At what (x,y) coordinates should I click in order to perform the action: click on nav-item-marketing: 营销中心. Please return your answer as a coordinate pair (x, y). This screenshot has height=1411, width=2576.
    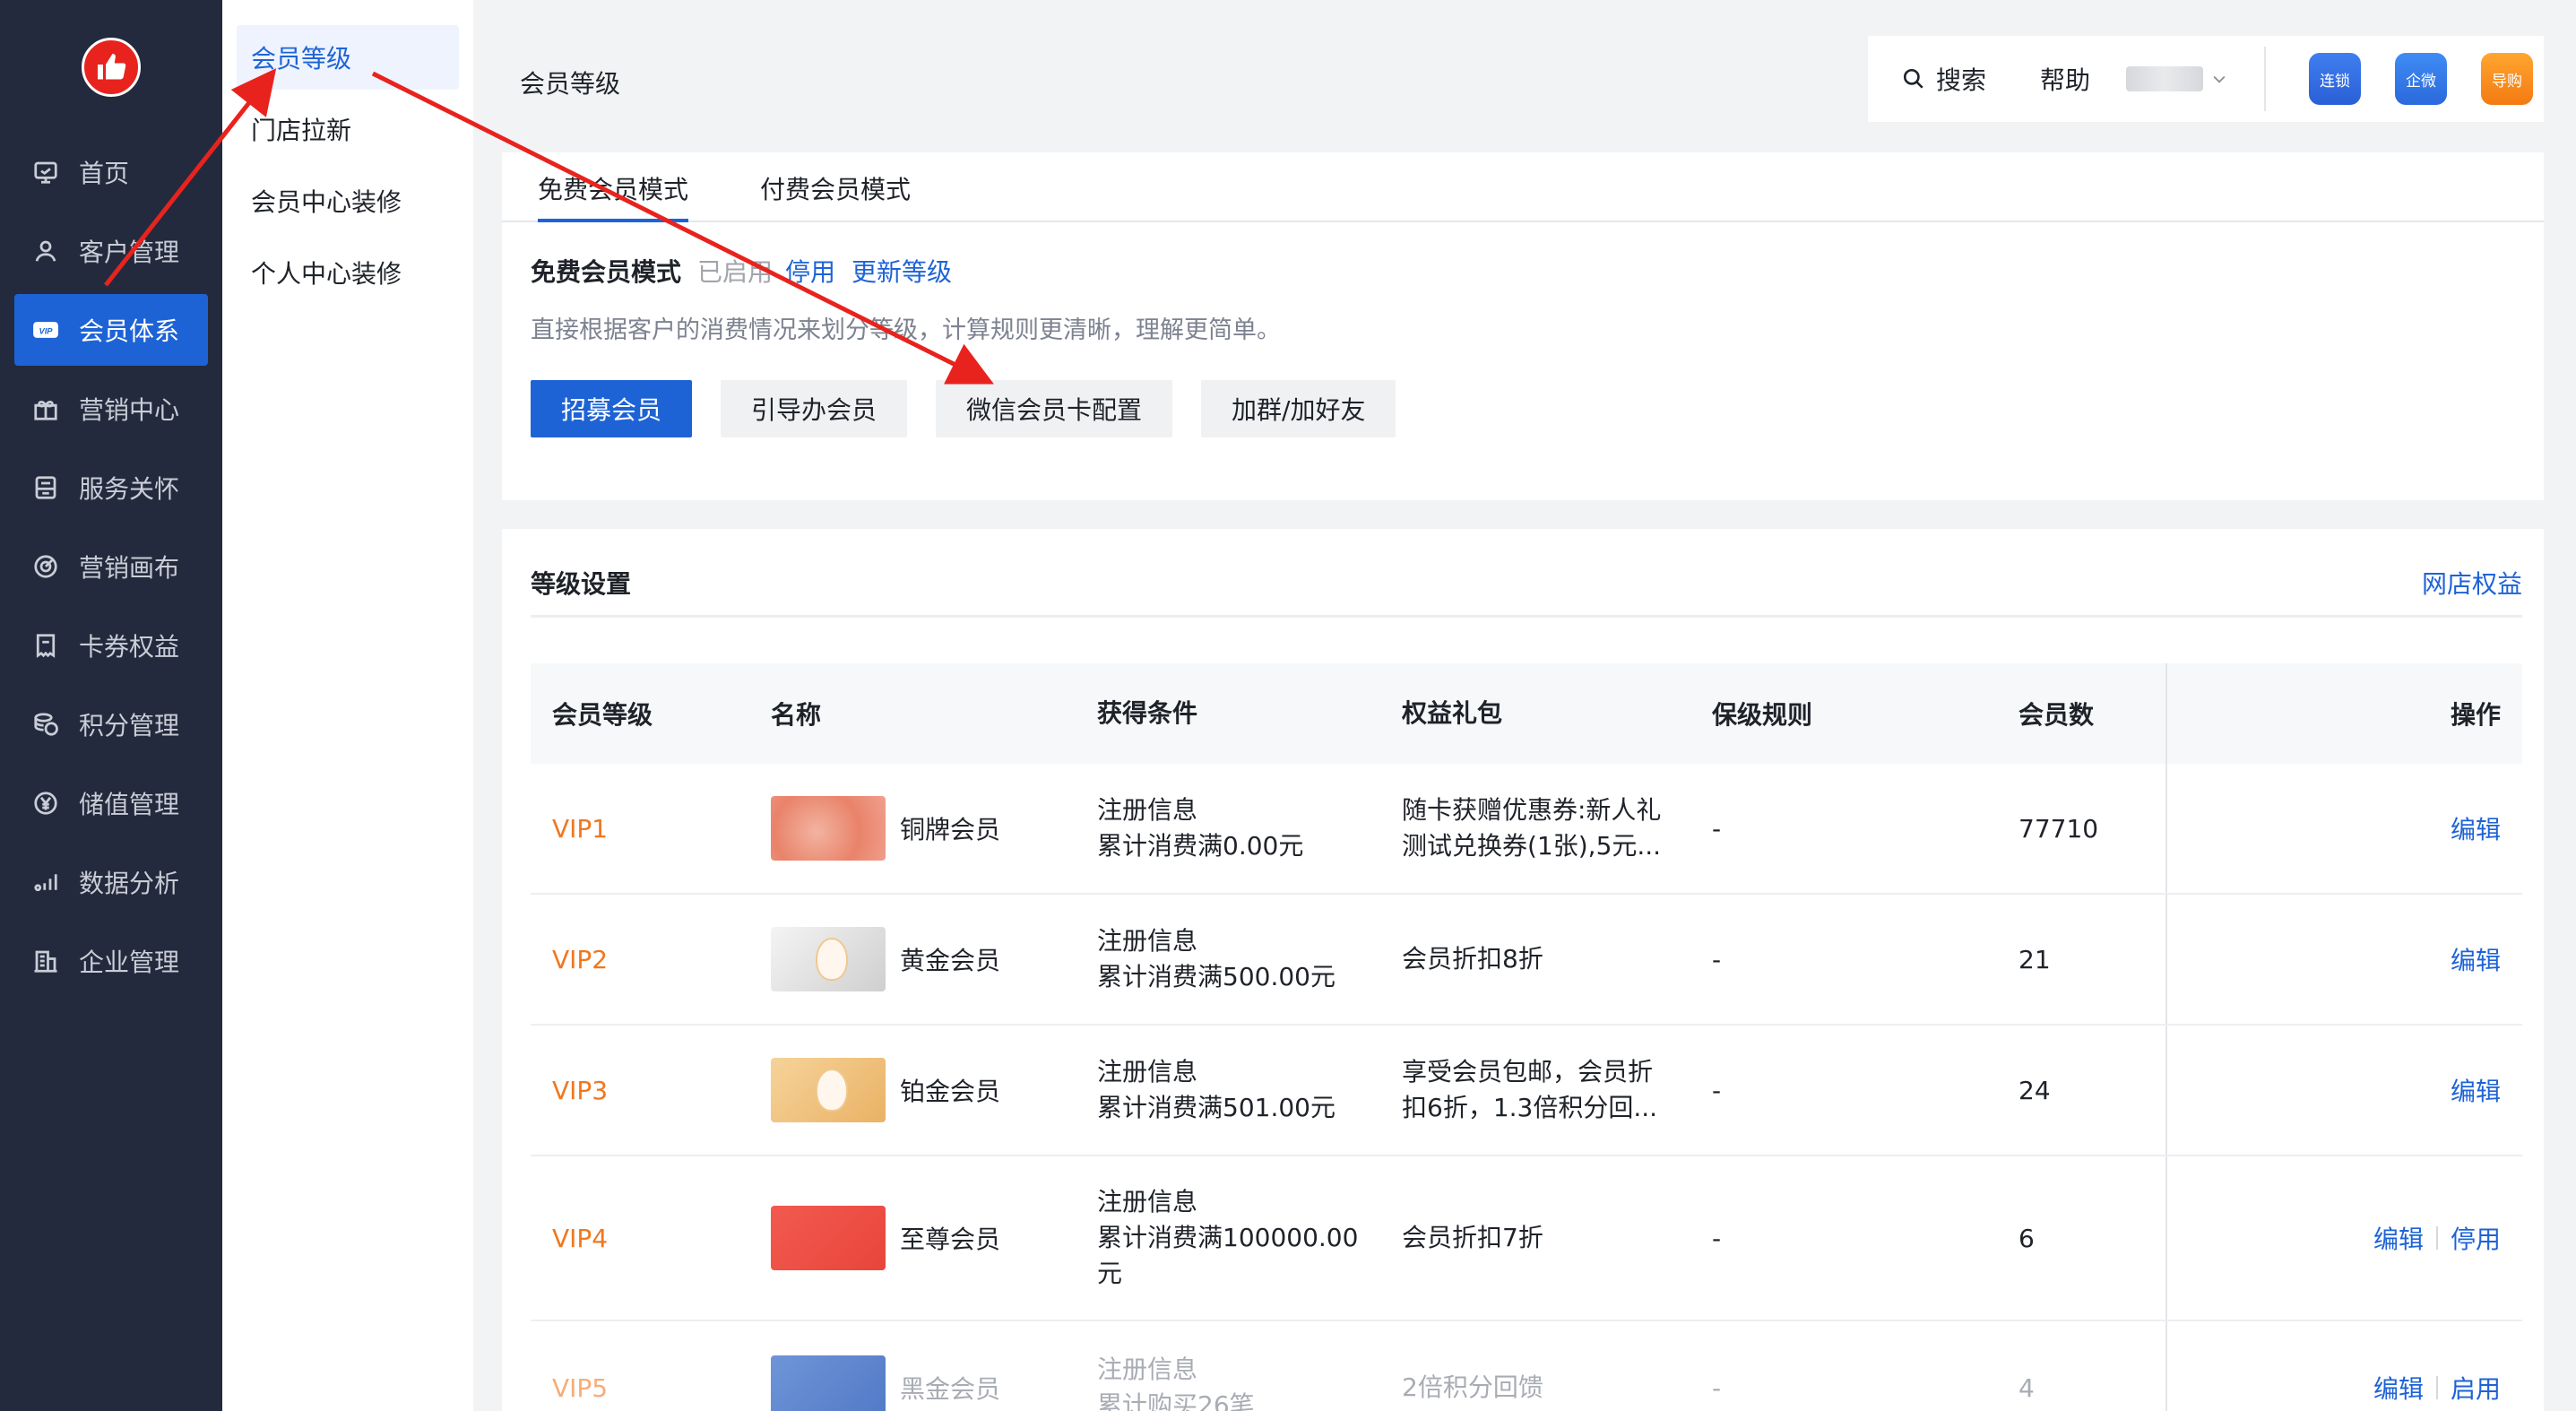
    Looking at the image, I should click on (111, 409).